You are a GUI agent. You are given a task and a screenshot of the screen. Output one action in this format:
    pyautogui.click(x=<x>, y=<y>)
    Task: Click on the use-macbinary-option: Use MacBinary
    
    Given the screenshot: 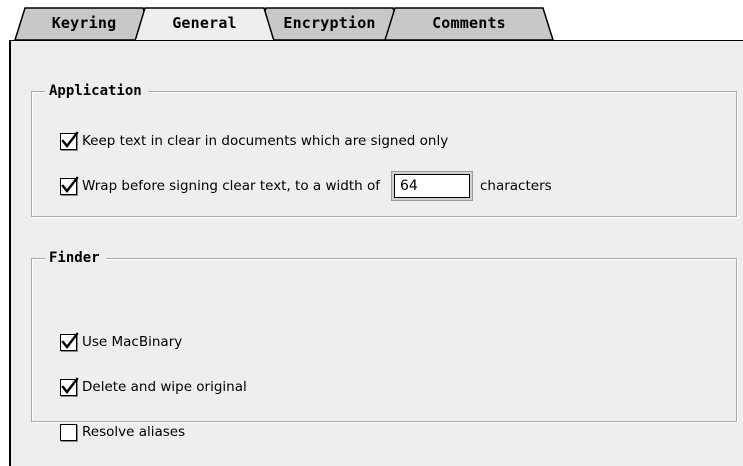 What is the action you would take?
    pyautogui.click(x=121, y=341)
    